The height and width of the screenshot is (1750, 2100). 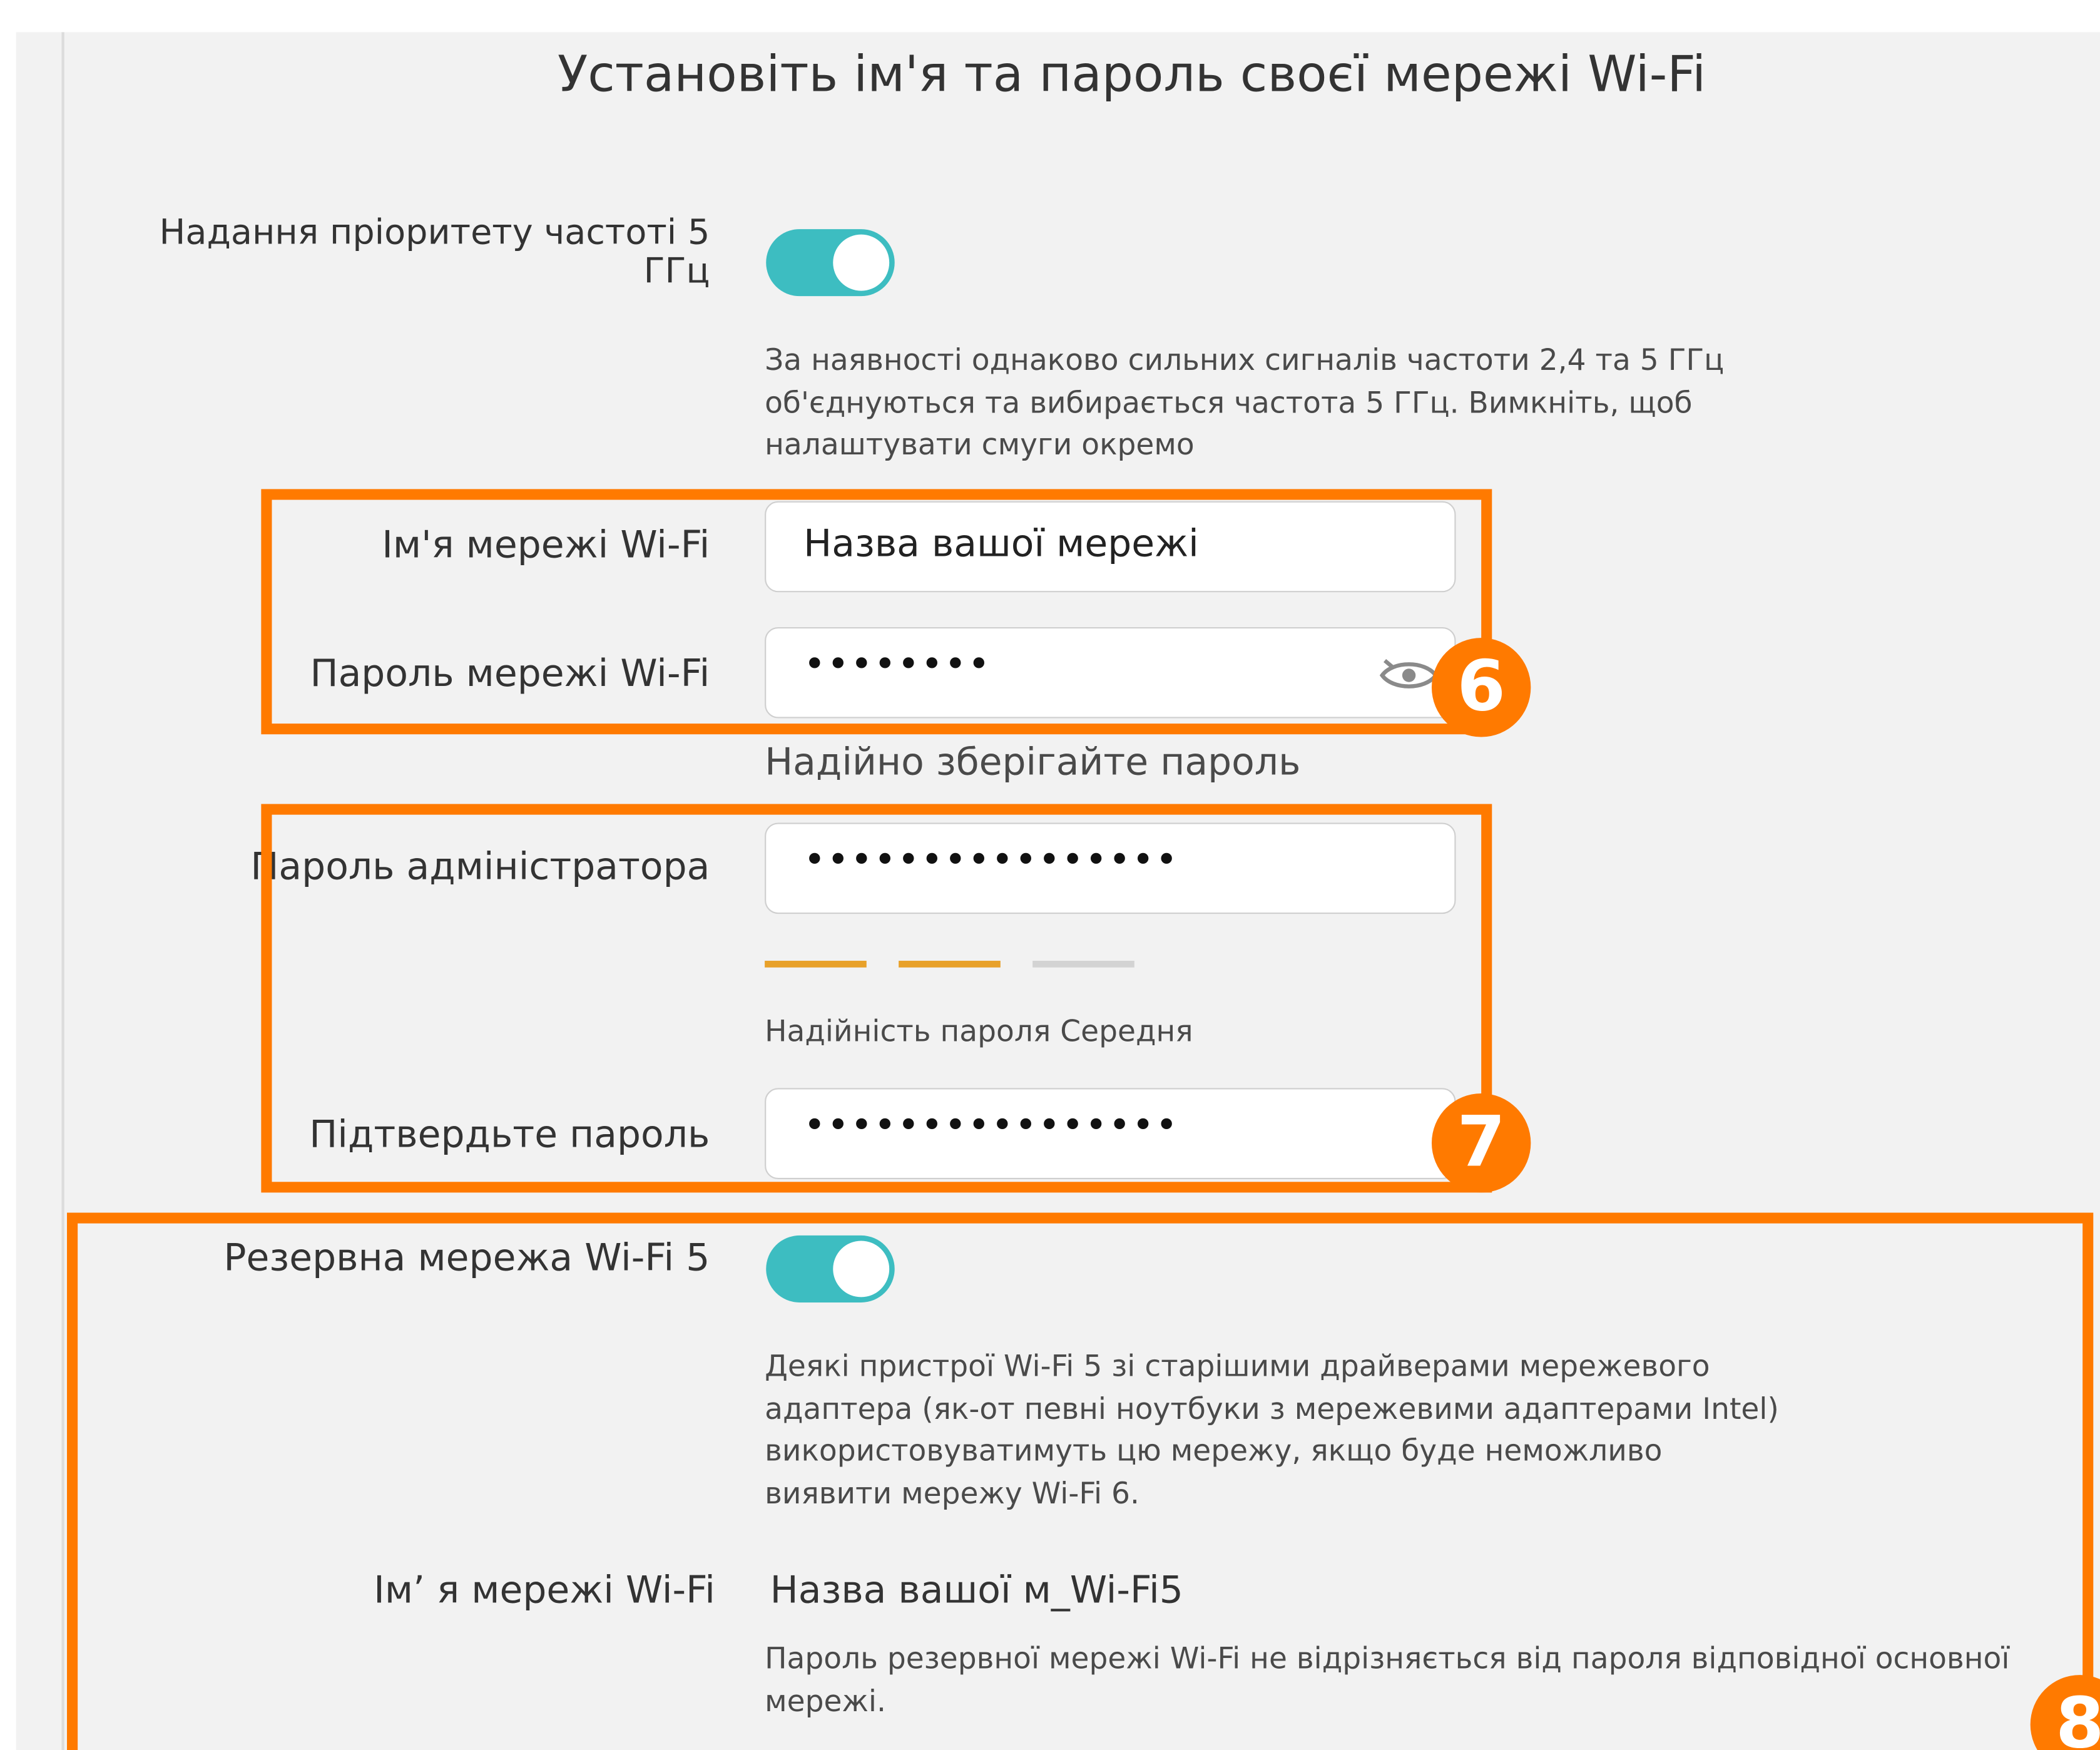 What do you see at coordinates (830, 263) in the screenshot?
I see `band-priority-toggle` at bounding box center [830, 263].